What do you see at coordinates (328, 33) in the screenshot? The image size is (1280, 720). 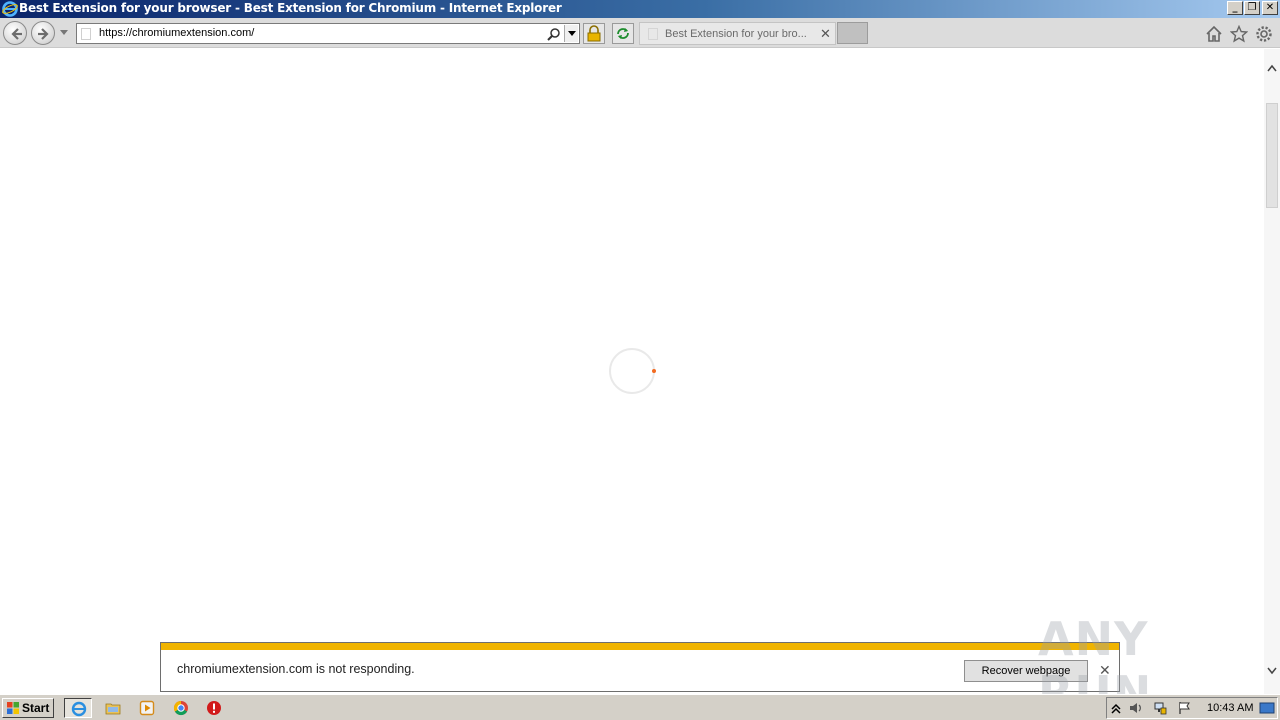 I see `address-bar: https://chromiumextension.com/` at bounding box center [328, 33].